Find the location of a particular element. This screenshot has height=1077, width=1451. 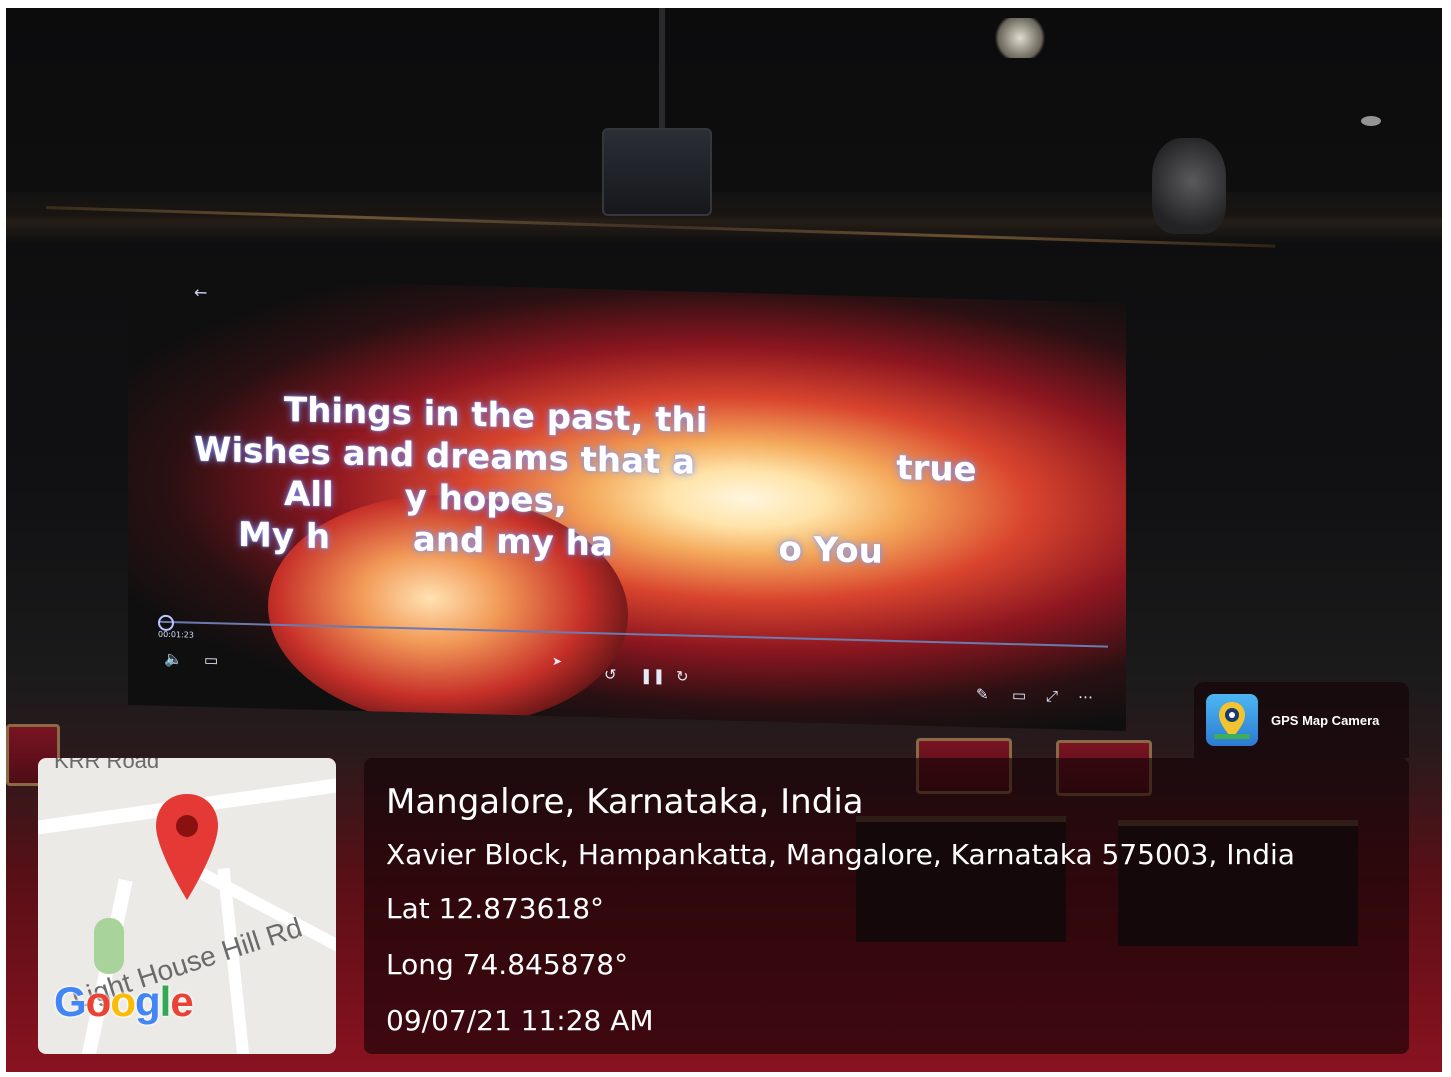

ceiling-light is located at coordinates (1371, 121).